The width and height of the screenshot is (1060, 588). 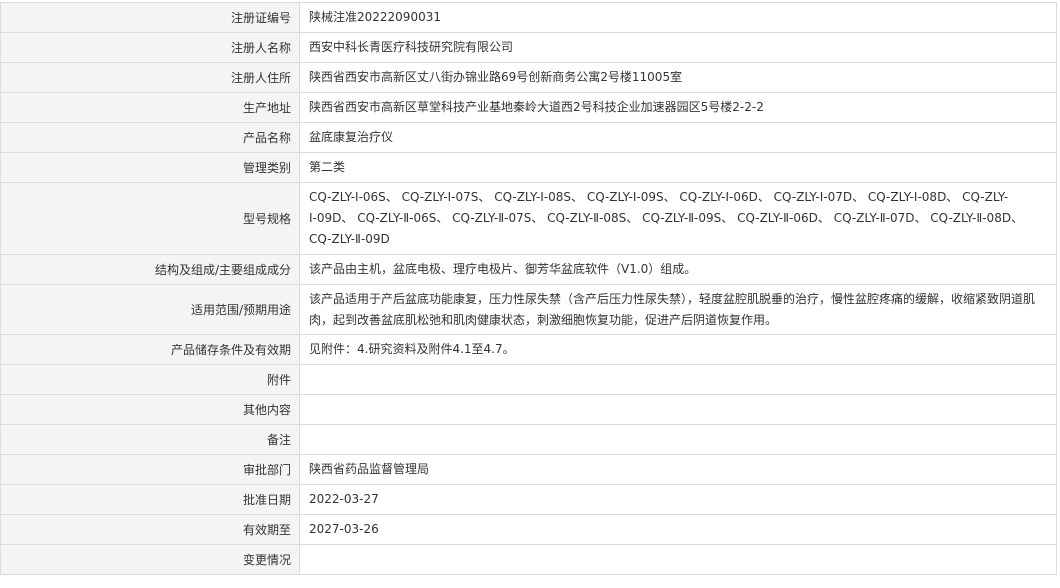 I want to click on field-label: 生产地址, so click(x=150, y=107).